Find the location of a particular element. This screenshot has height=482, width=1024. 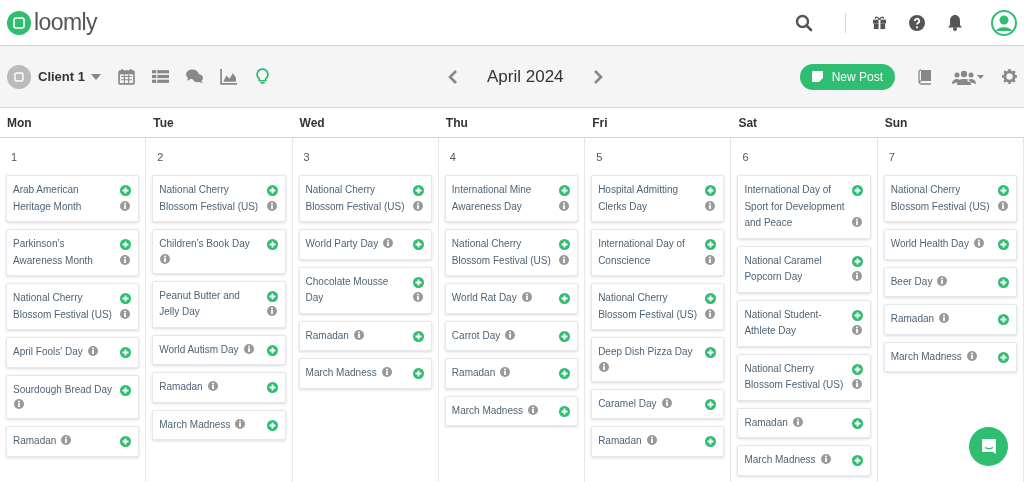

event-card: Caramel Day is located at coordinates (658, 403).